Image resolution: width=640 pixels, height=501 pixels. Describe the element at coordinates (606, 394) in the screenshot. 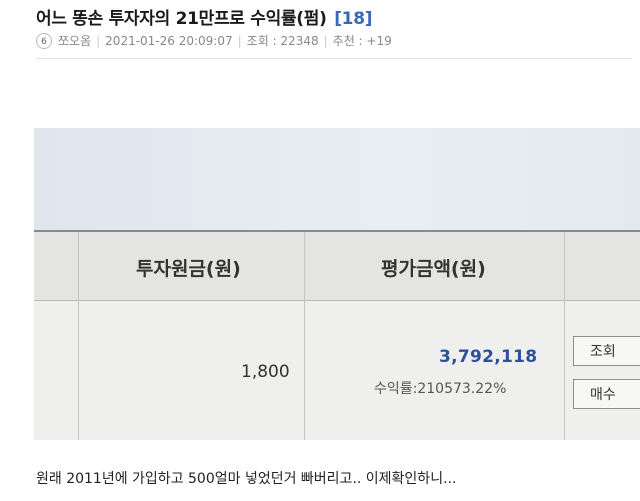

I see `buy-button: 매수` at that location.